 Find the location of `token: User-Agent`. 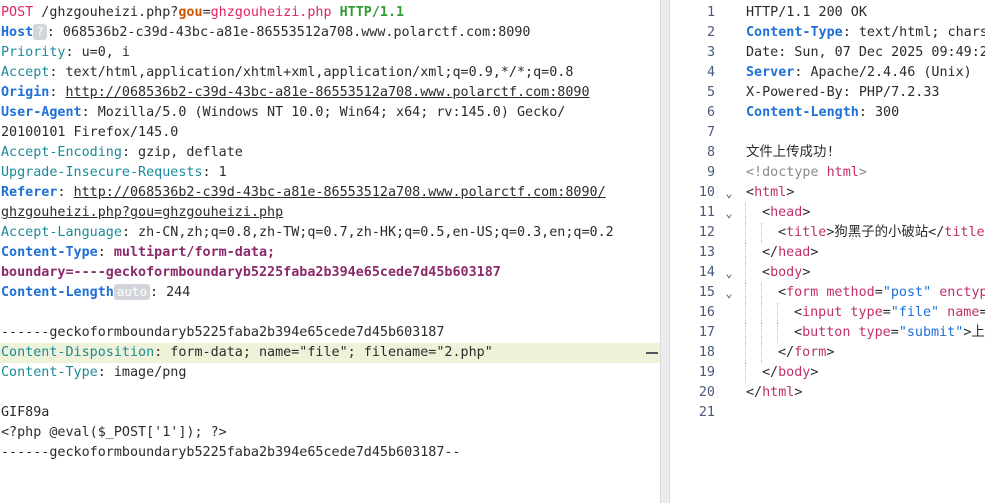

token: User-Agent is located at coordinates (41, 112).